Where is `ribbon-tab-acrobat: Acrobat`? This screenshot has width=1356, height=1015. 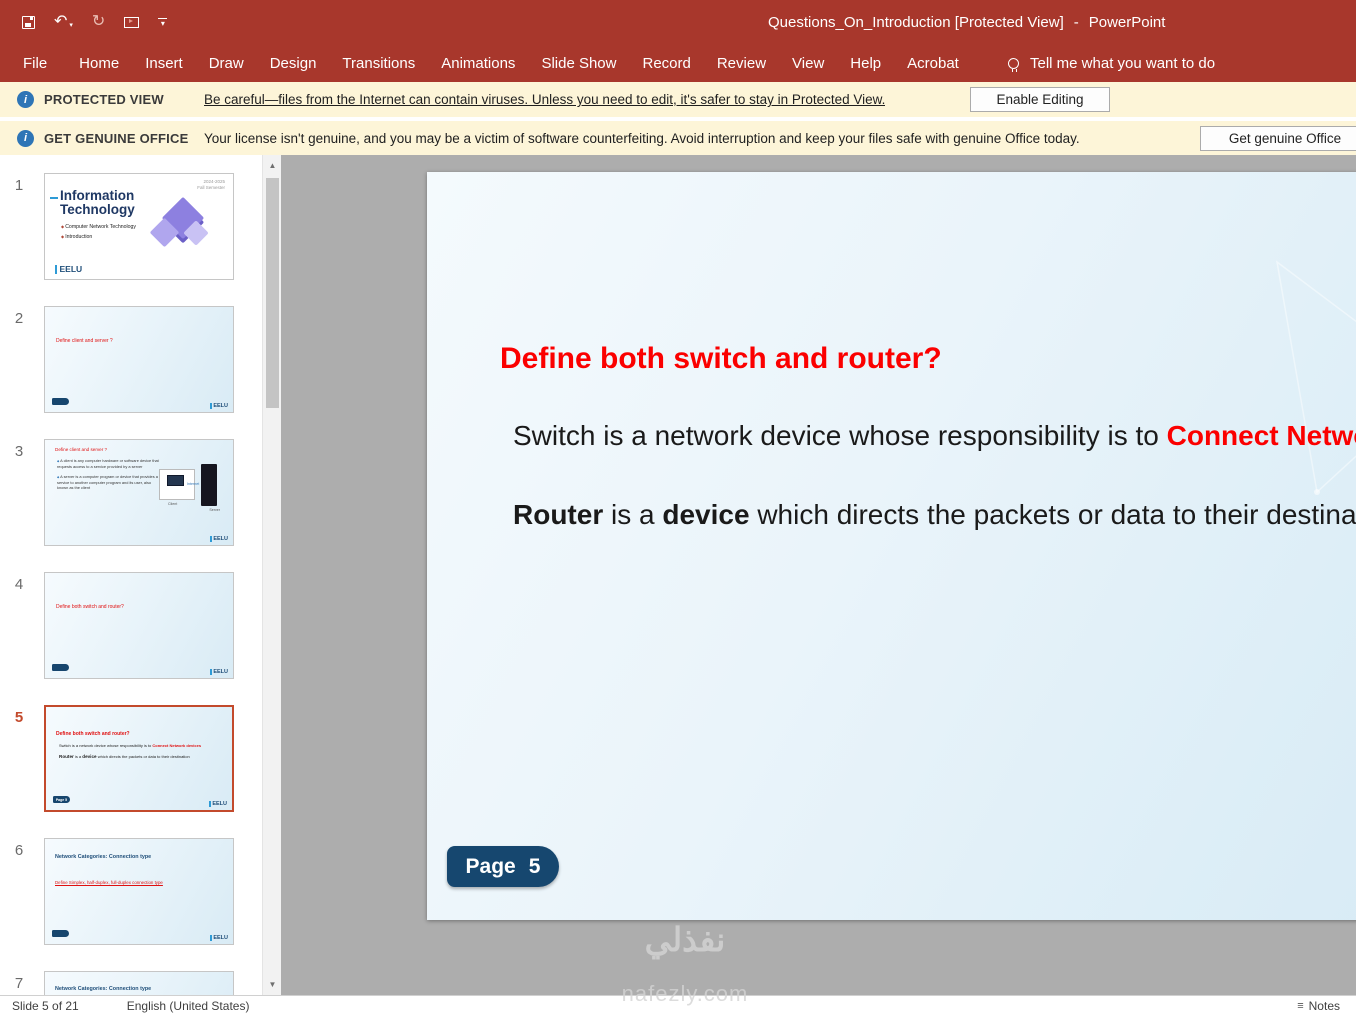
ribbon-tab-acrobat: Acrobat is located at coordinates (933, 63).